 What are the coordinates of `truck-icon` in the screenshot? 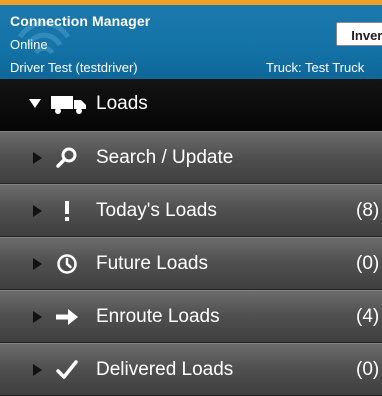 It's located at (68, 105).